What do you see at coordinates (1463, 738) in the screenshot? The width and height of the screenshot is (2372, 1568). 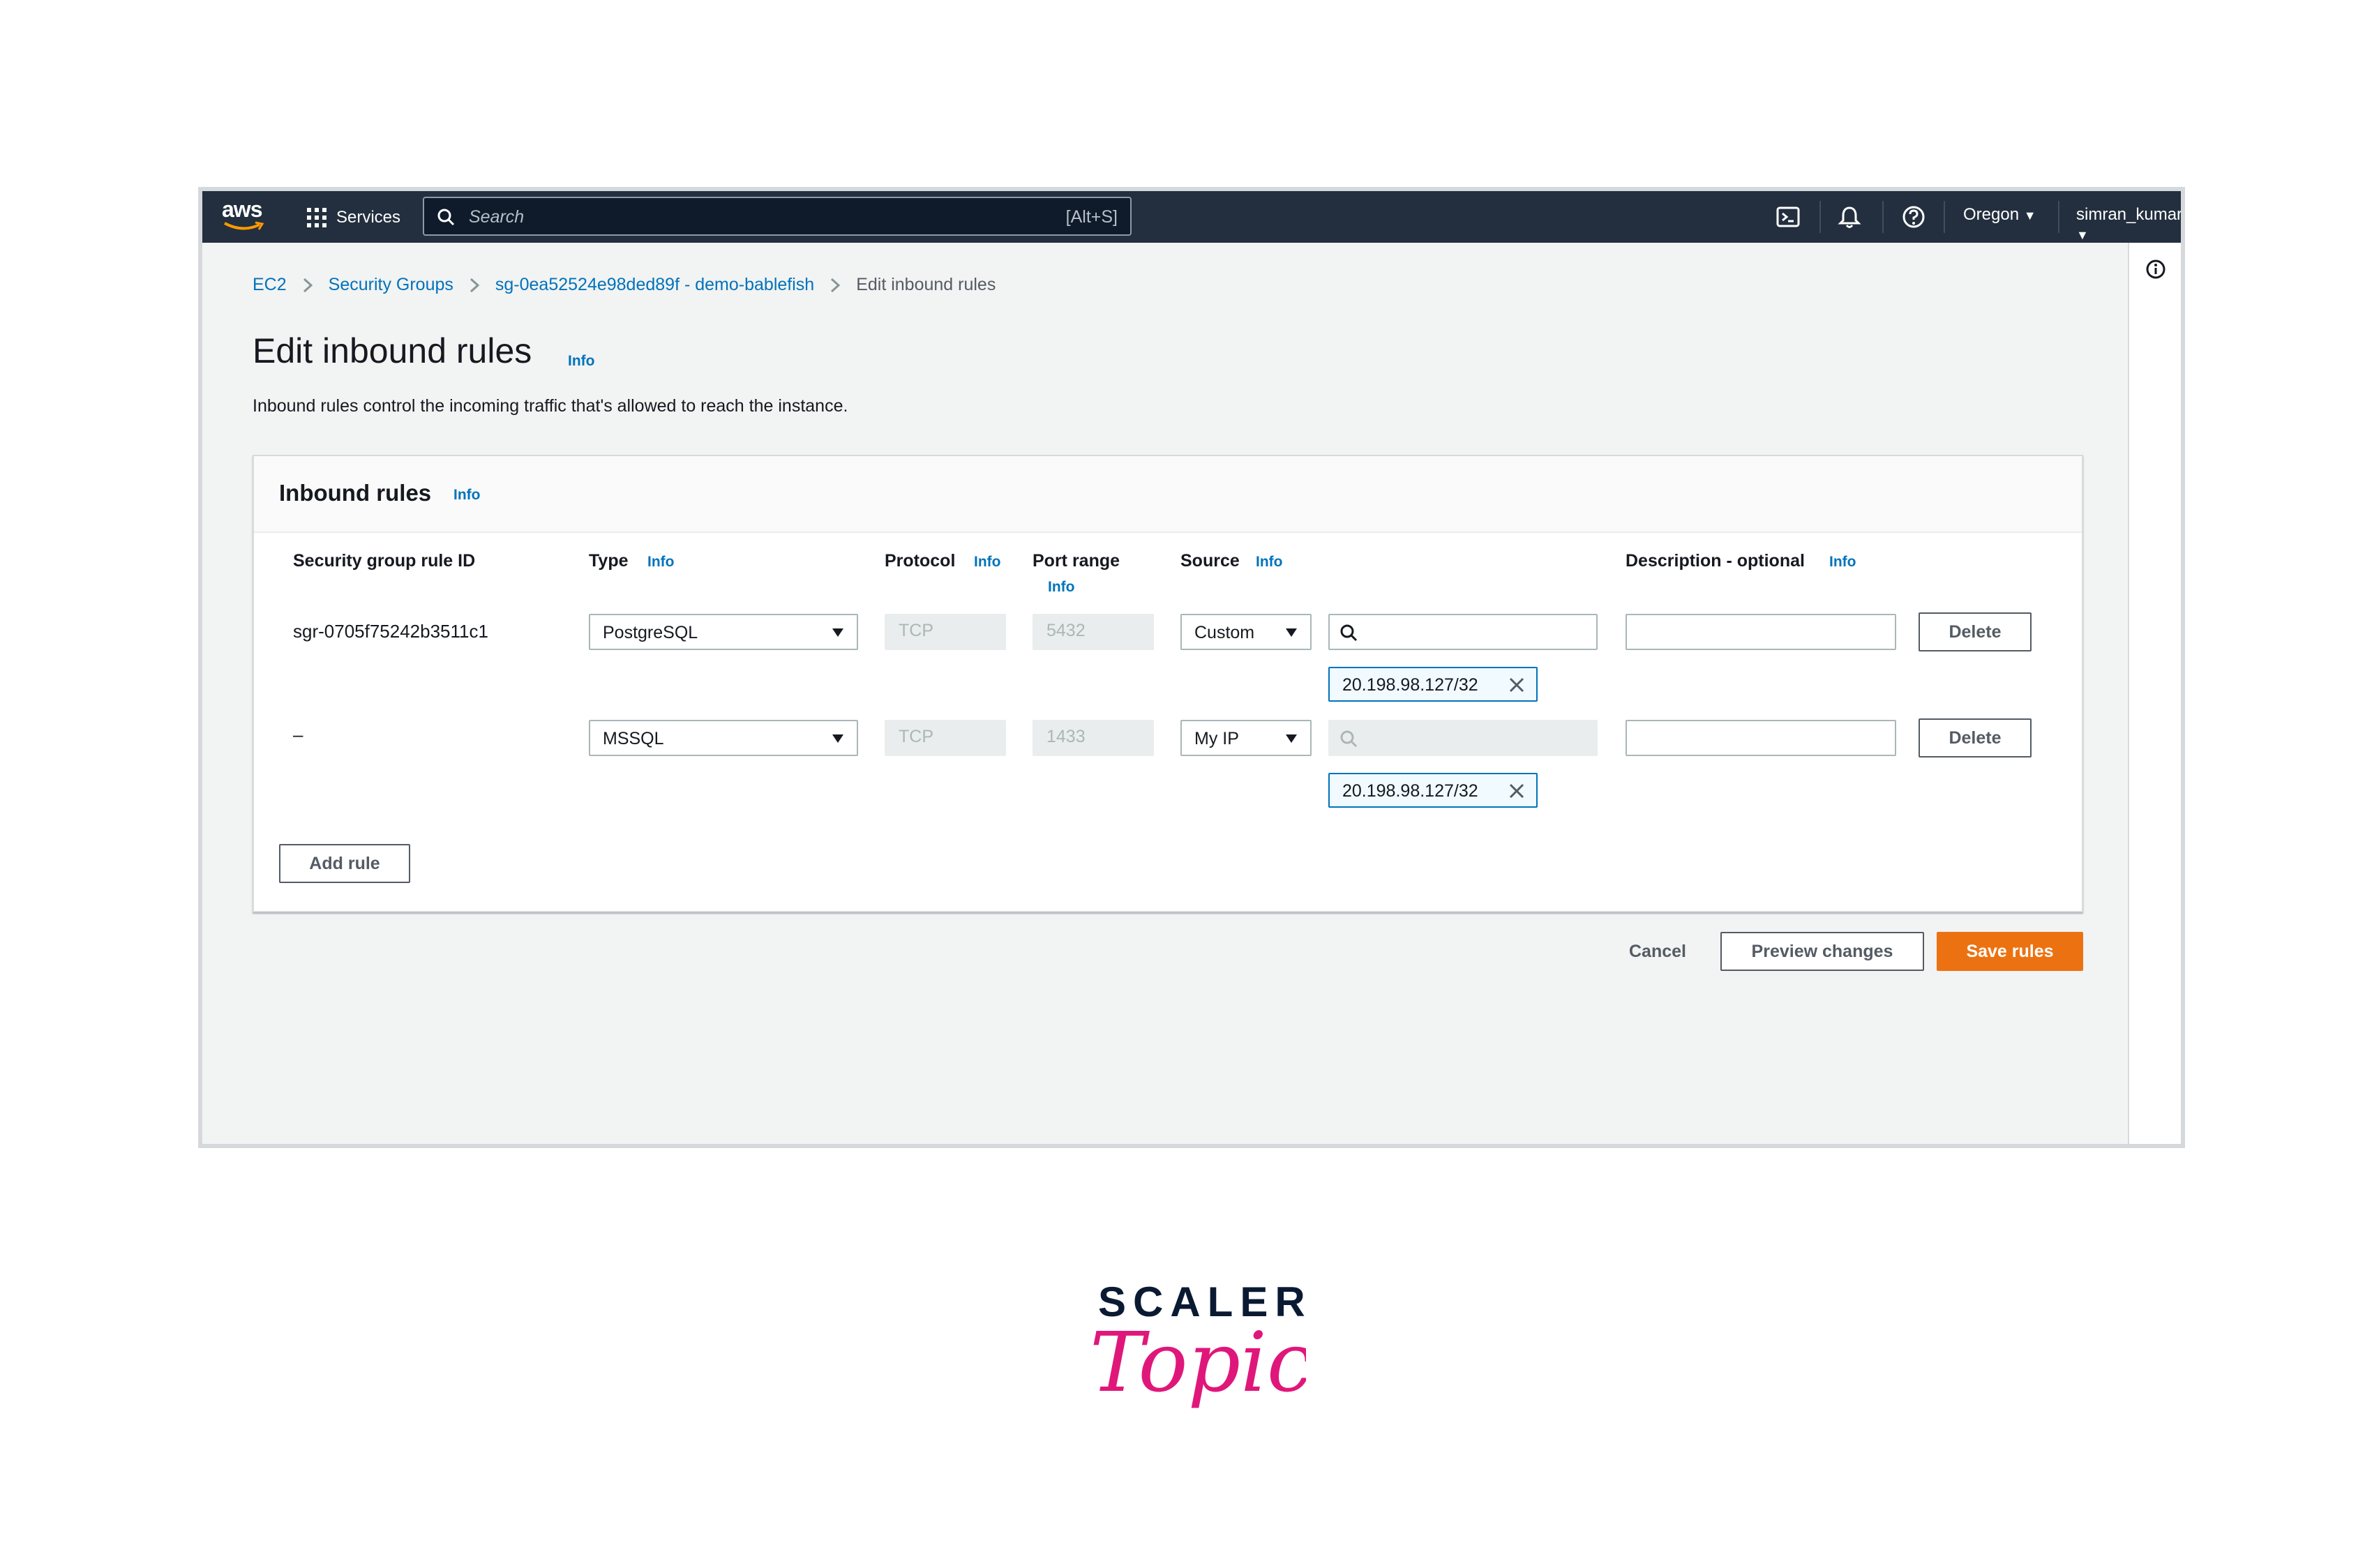 I see `source-search-input-disabled` at bounding box center [1463, 738].